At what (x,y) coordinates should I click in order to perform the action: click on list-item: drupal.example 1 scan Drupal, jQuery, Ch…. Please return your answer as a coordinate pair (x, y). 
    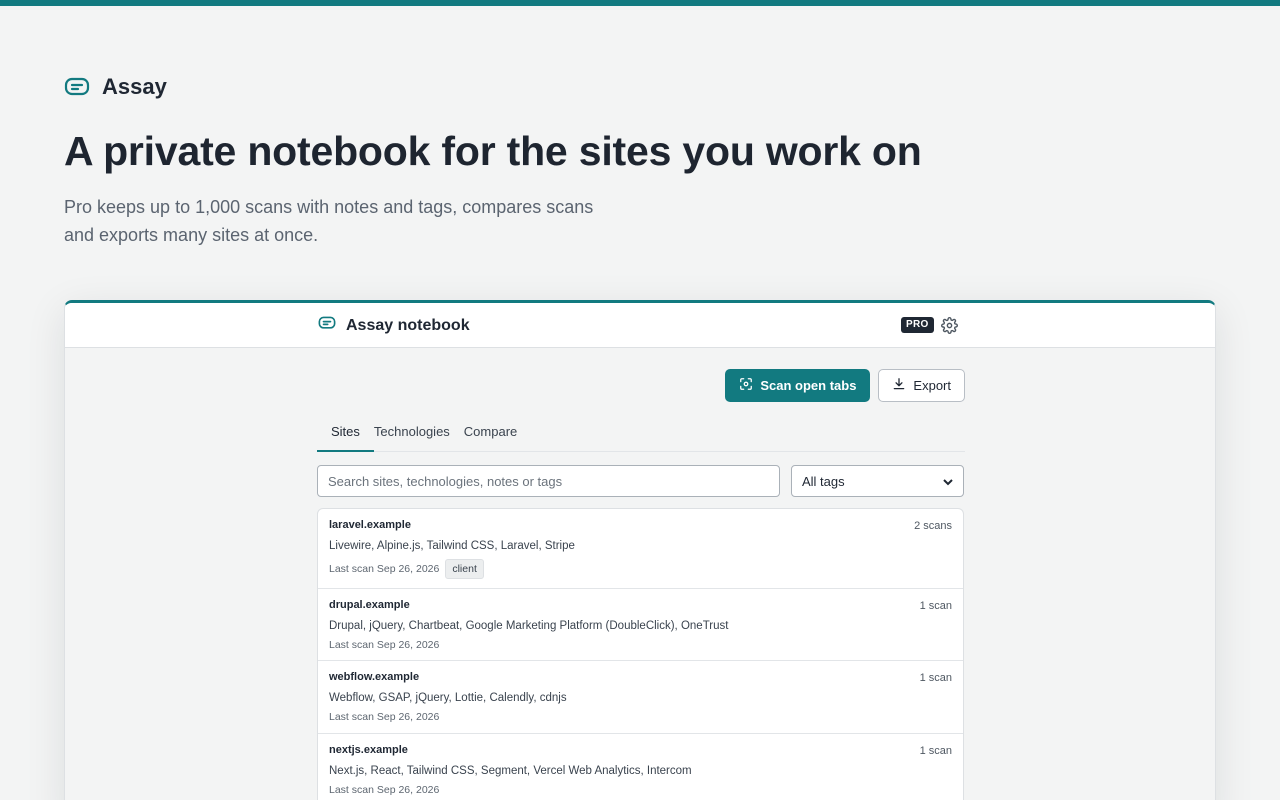
    Looking at the image, I should click on (640, 625).